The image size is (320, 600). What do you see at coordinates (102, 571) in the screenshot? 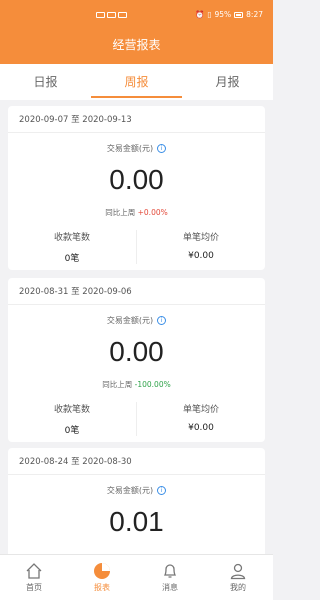
I see `report-pie-icon` at bounding box center [102, 571].